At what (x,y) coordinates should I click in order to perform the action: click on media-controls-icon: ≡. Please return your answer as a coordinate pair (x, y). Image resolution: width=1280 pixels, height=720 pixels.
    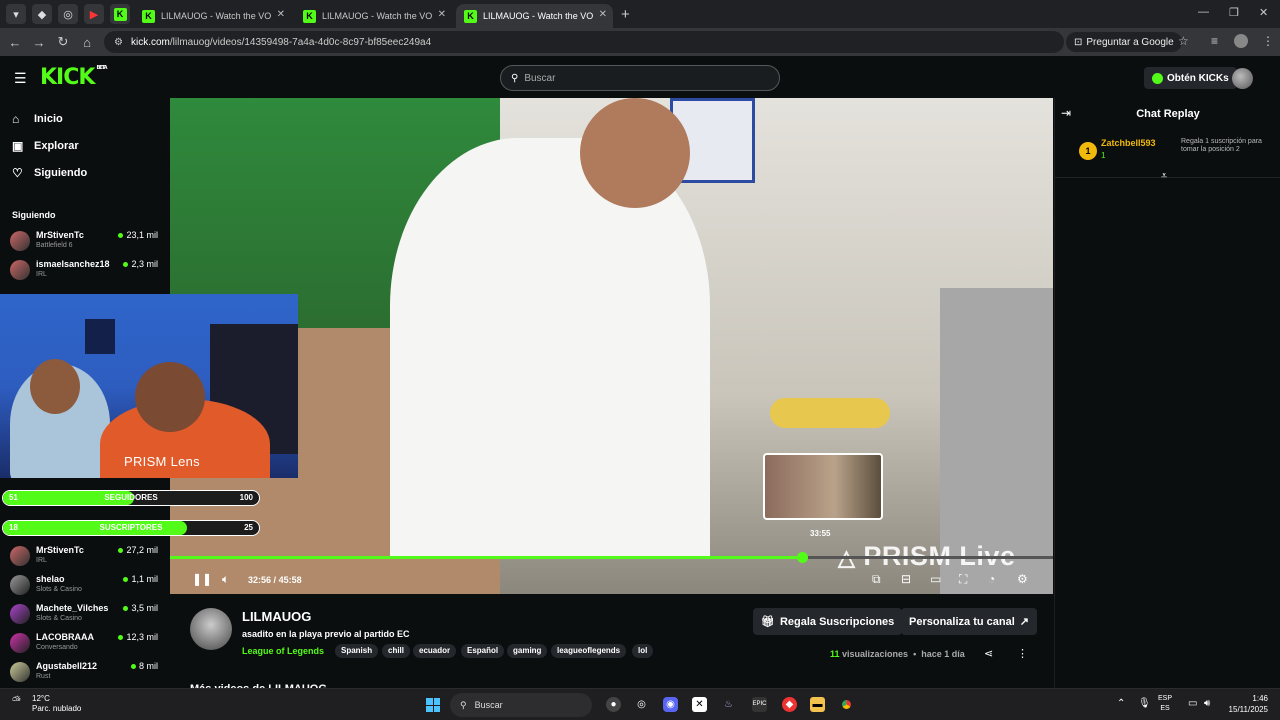
    Looking at the image, I should click on (1214, 41).